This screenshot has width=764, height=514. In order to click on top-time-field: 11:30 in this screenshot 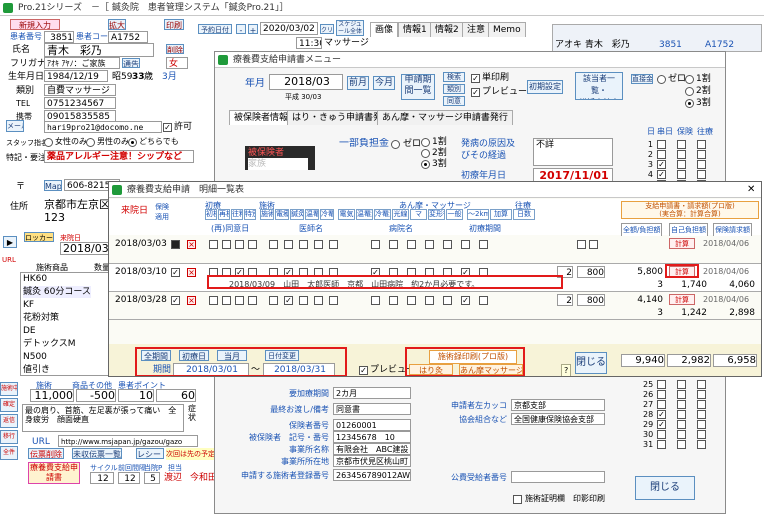, I will do `click(309, 43)`.